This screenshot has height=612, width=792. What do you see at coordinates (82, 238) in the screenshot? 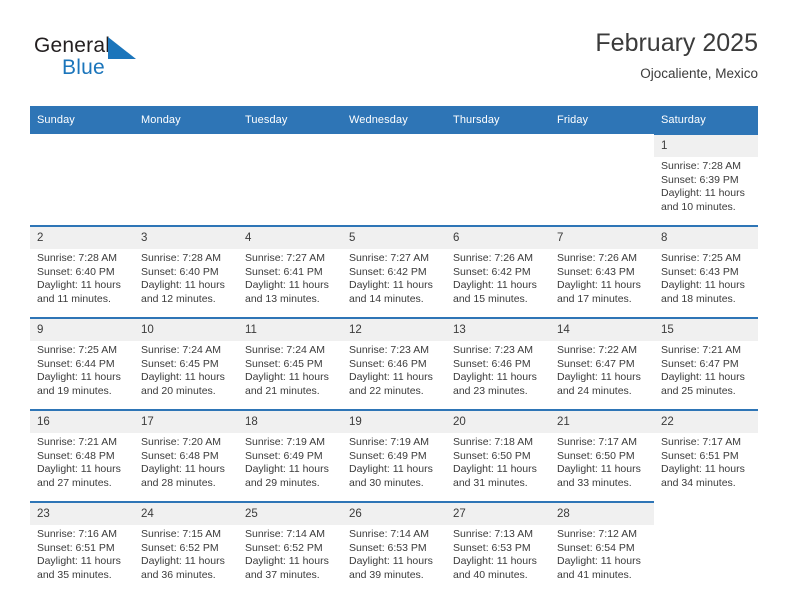
I see `day-number: 2` at bounding box center [82, 238].